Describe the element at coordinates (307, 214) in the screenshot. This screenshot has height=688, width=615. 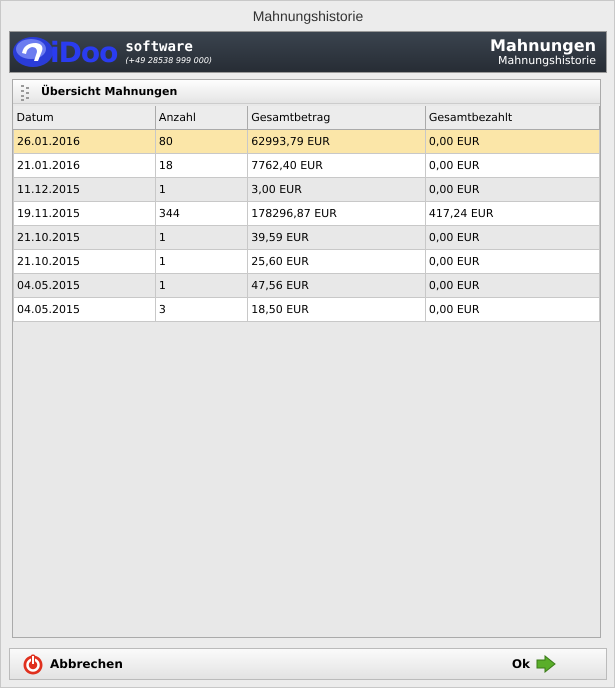
I see `table-row: 19.11.2015 344 178296,87 EUR 417,24 EUR` at that location.